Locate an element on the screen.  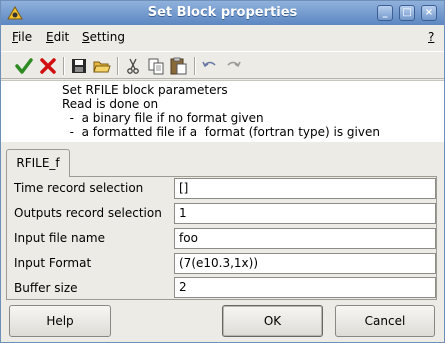
outputs-record-field: 1 is located at coordinates (305, 213).